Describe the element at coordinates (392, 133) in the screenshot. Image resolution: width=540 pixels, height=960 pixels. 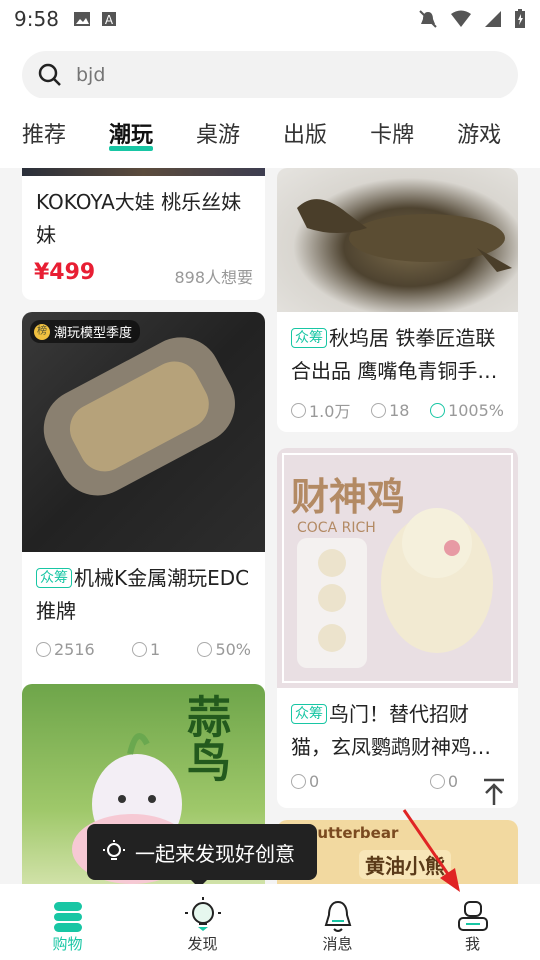
I see `tab-cards: 卡牌` at that location.